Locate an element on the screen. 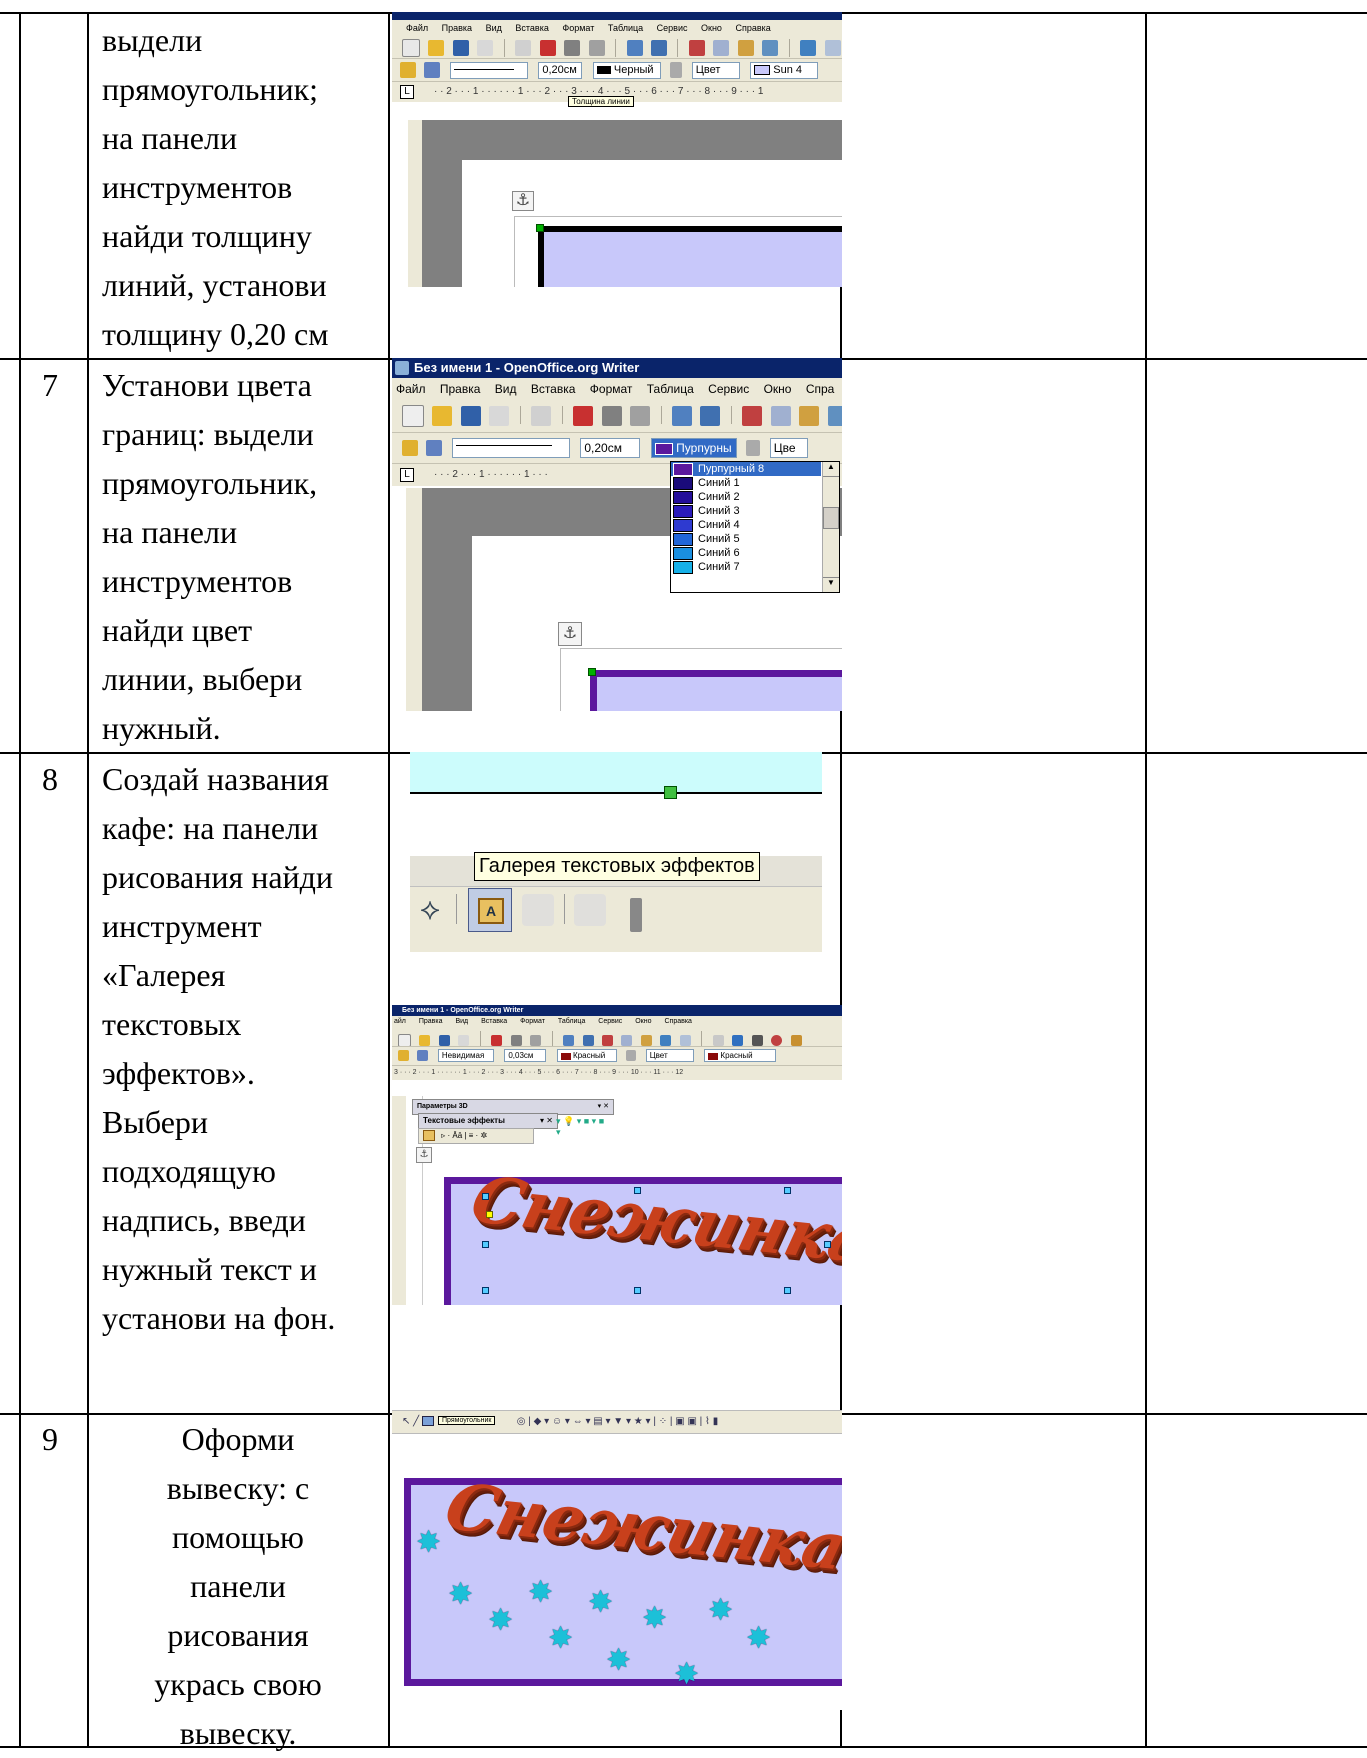  format-paint-icon is located at coordinates (834, 416).